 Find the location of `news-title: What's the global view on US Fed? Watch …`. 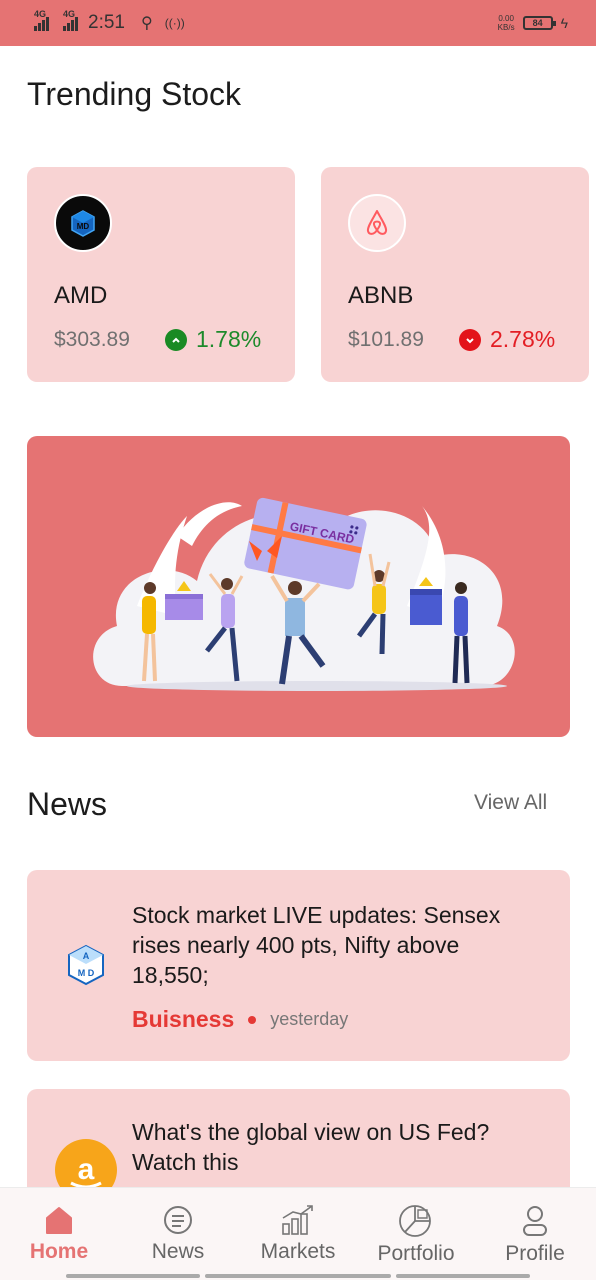

news-title: What's the global view on US Fed? Watch … is located at coordinates (311, 1147).